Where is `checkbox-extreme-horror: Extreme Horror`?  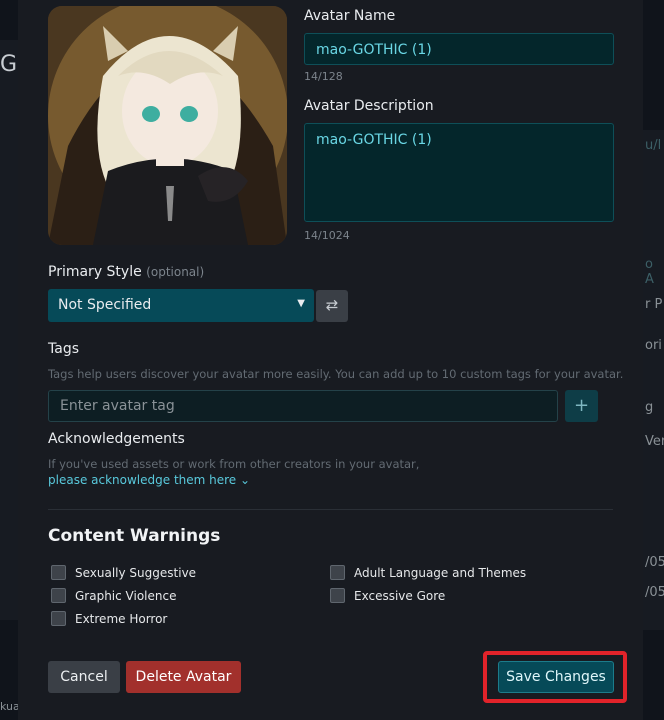
checkbox-extreme-horror: Extreme Horror is located at coordinates (109, 618).